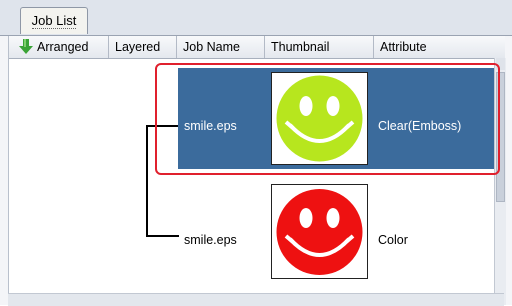 This screenshot has height=306, width=512. Describe the element at coordinates (211, 47) in the screenshot. I see `column-job-name-label: Job Name` at that location.